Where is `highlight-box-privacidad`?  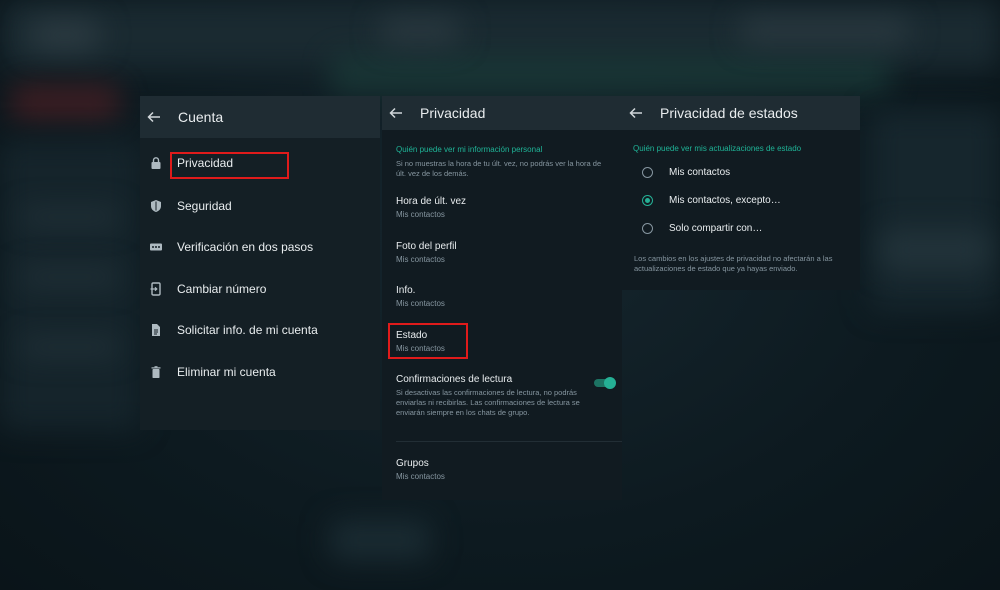 highlight-box-privacidad is located at coordinates (229, 165).